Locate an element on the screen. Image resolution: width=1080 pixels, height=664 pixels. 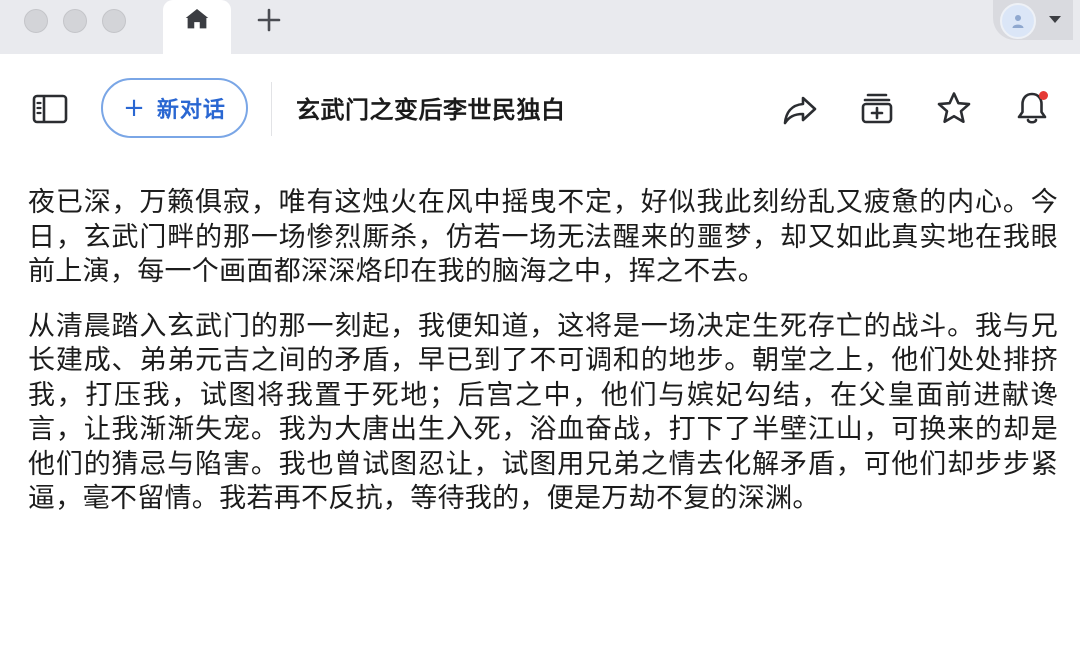
profile-dropdown-button is located at coordinates (1055, 19).